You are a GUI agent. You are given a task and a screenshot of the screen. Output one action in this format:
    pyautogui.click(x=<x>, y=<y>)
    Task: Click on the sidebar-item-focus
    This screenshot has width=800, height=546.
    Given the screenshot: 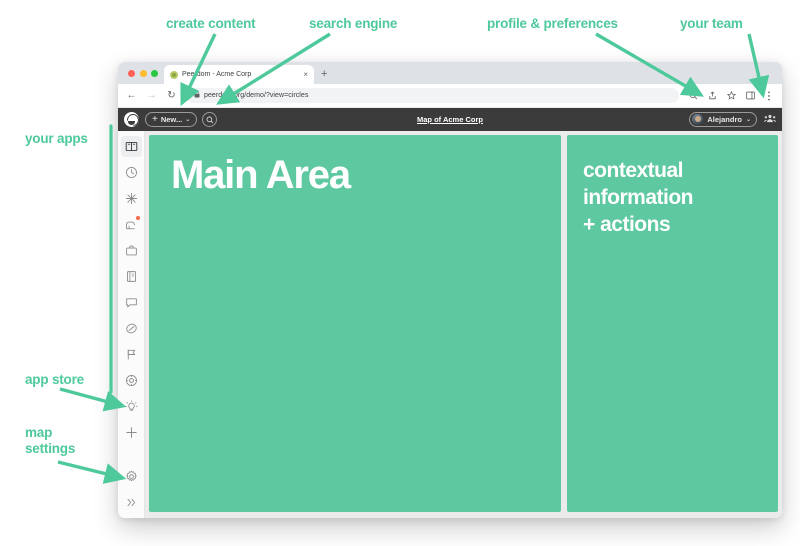 What is the action you would take?
    pyautogui.click(x=131, y=380)
    